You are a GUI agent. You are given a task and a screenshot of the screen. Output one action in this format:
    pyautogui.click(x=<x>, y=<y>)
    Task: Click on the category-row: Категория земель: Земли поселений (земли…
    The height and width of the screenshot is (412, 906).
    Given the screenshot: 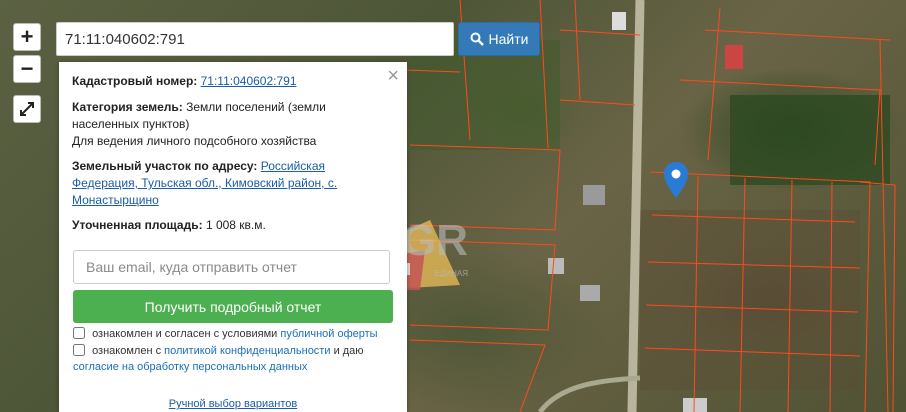 What is the action you would take?
    pyautogui.click(x=222, y=124)
    